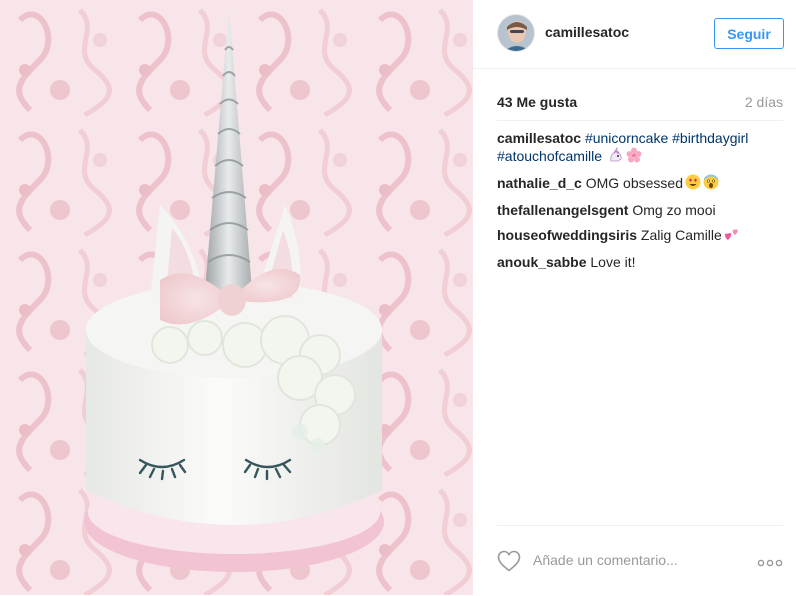 The width and height of the screenshot is (796, 596). I want to click on hashtag-link: #birthdaygirl, so click(710, 138).